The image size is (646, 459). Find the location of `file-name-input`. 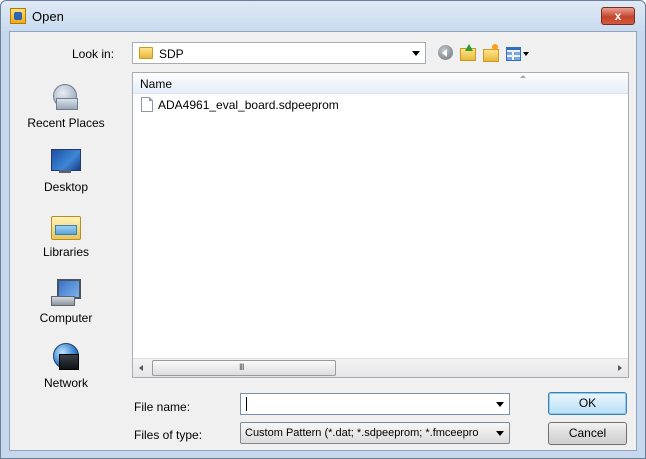

file-name-input is located at coordinates (375, 404).